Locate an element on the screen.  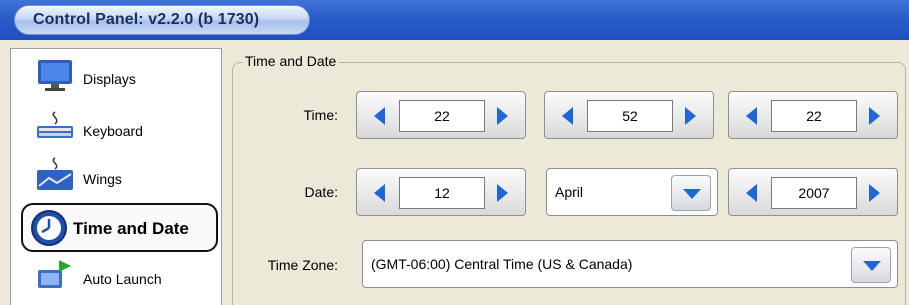
second-field: 22 is located at coordinates (814, 116).